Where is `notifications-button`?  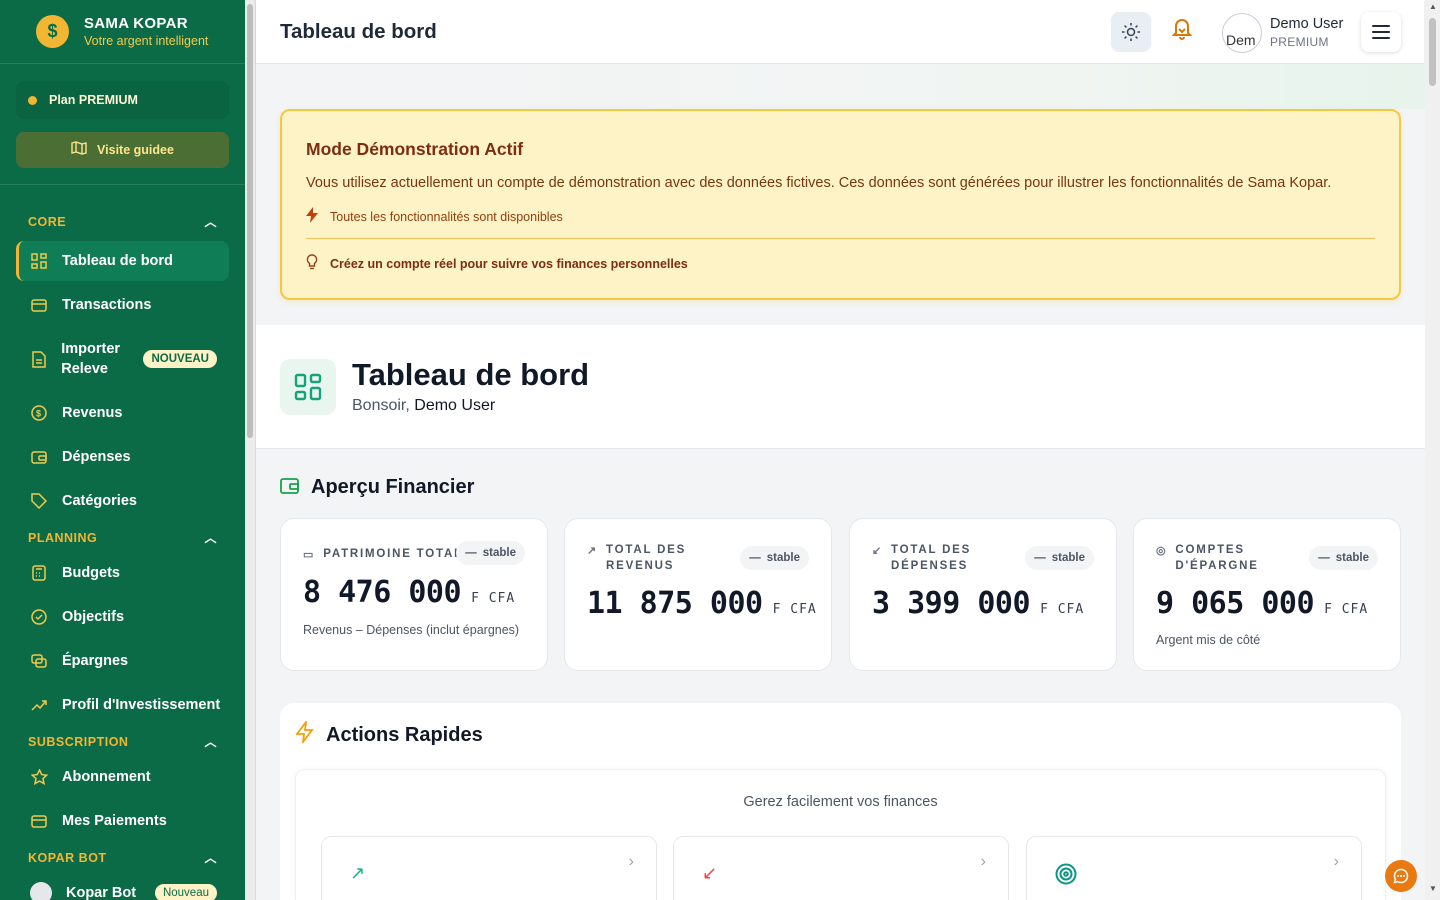 notifications-button is located at coordinates (1182, 31).